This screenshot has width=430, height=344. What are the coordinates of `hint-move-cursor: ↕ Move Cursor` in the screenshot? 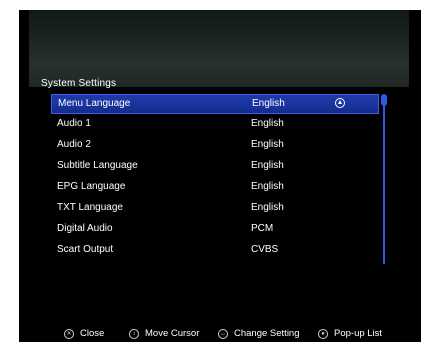 It's located at (164, 333).